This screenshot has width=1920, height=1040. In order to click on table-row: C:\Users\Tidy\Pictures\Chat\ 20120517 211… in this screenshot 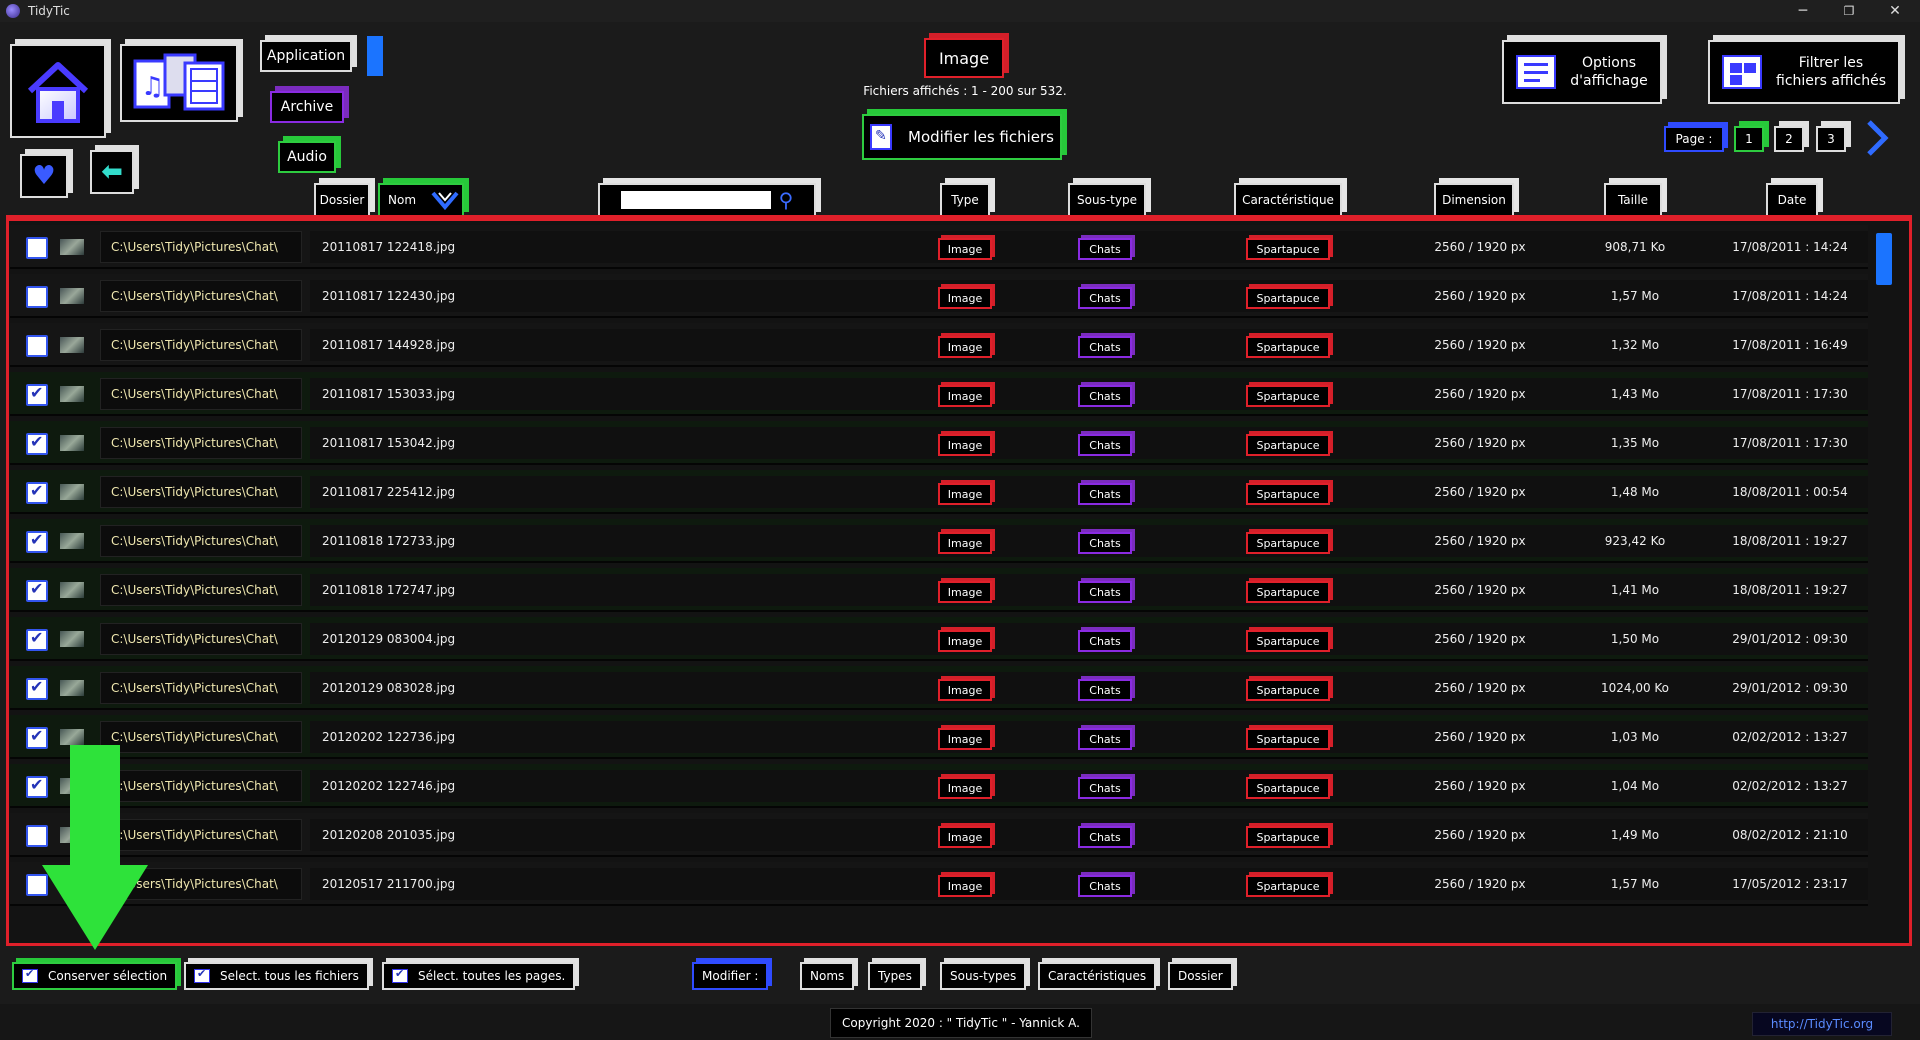, I will do `click(939, 884)`.